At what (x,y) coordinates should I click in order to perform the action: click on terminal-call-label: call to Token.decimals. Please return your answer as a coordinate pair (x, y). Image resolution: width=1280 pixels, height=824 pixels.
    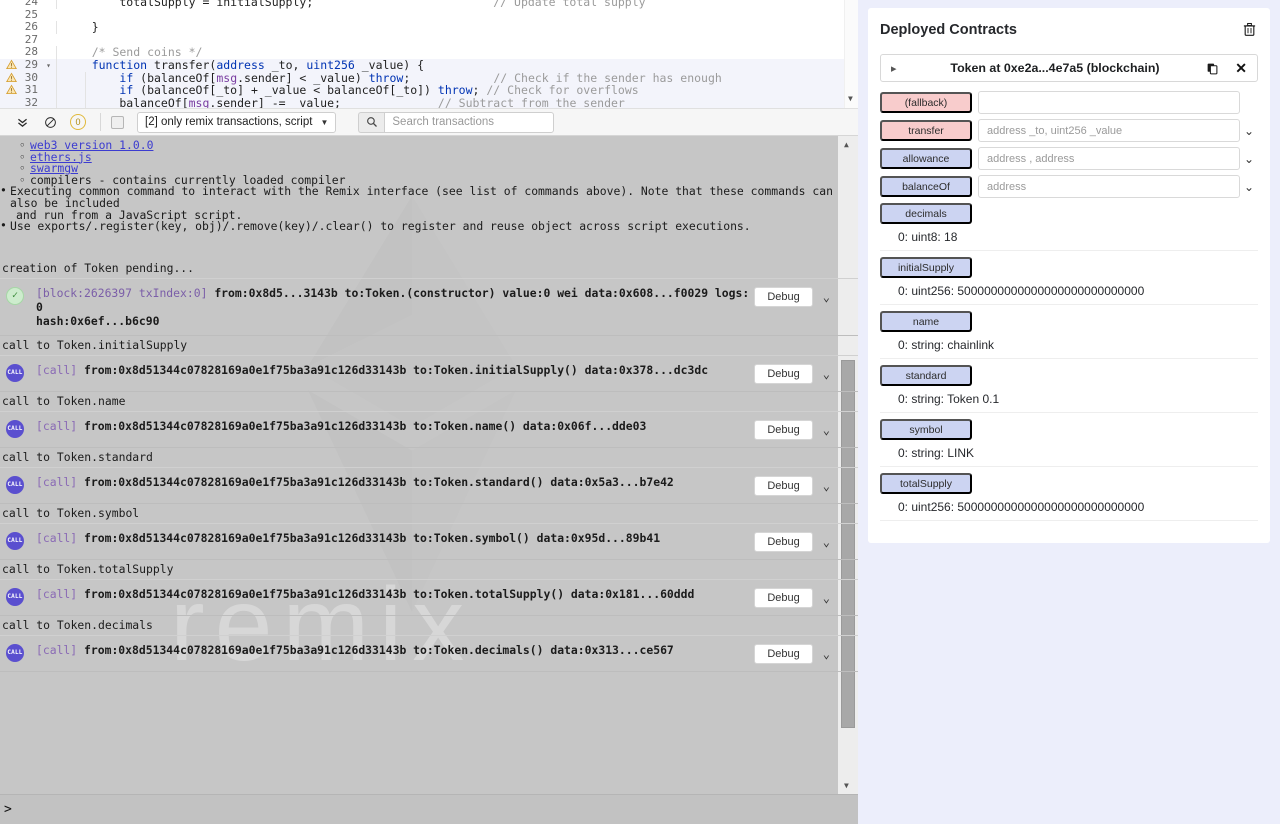
    Looking at the image, I should click on (77, 625).